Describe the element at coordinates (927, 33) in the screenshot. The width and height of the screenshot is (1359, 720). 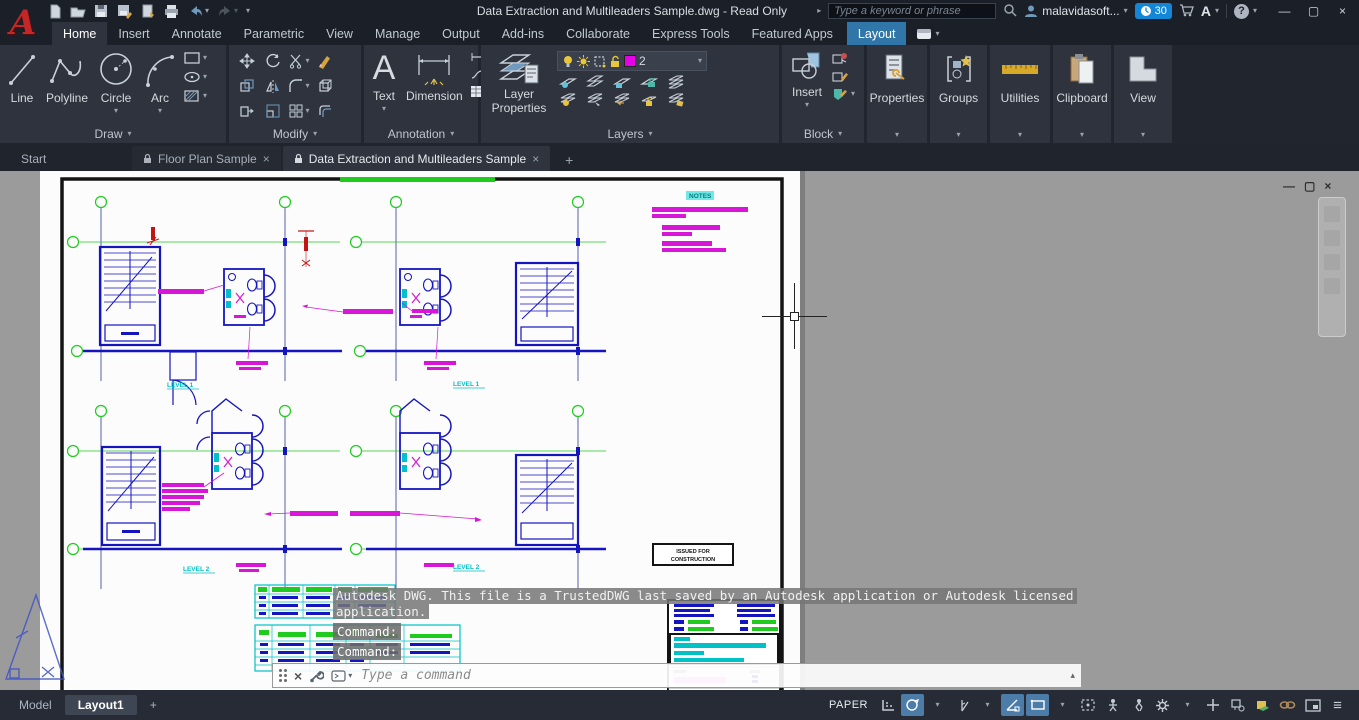
I see `ribbon-display-toggle: ▾` at that location.